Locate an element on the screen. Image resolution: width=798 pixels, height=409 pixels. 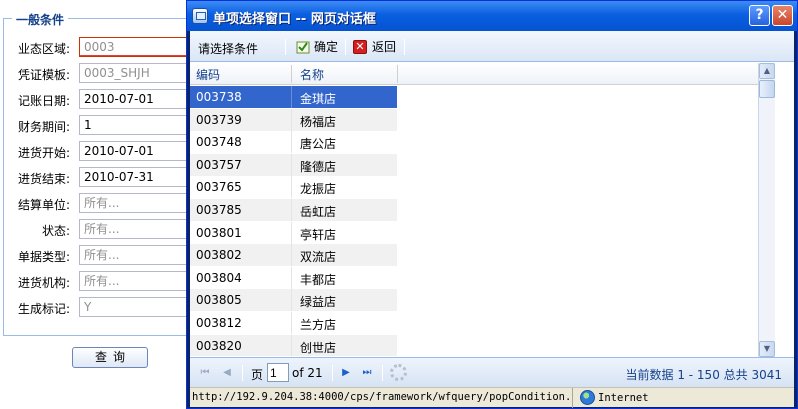
confirm-check-icon is located at coordinates (303, 47).